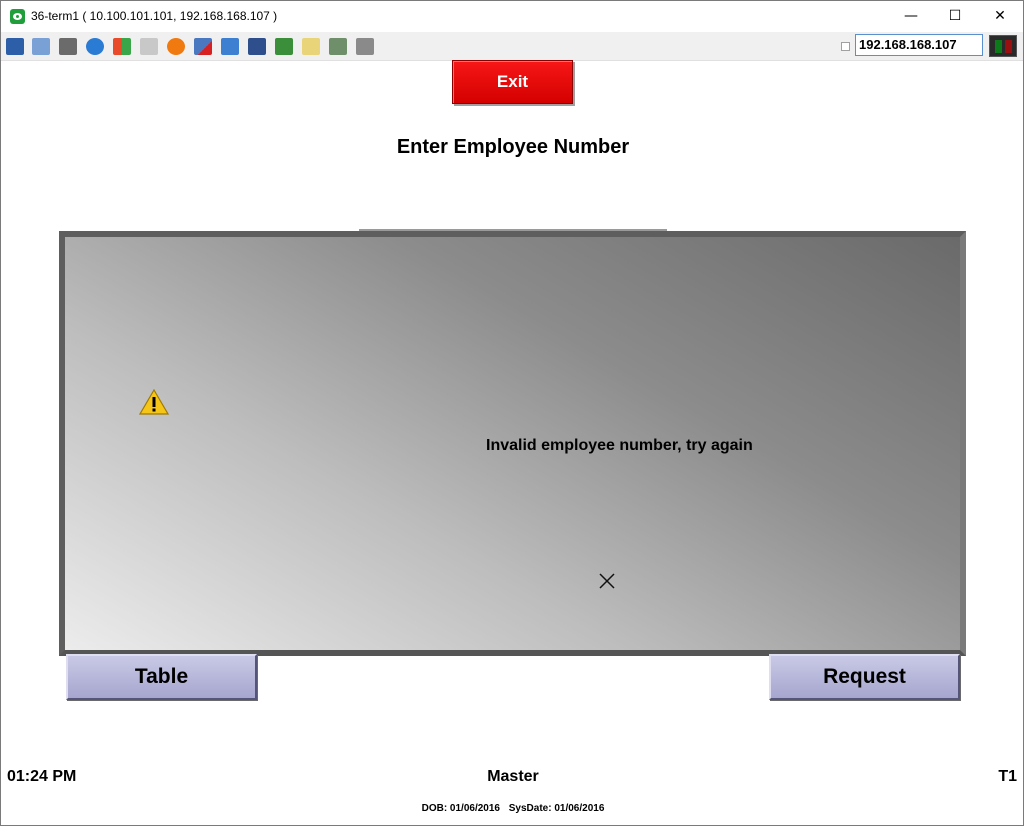 The width and height of the screenshot is (1024, 826). Describe the element at coordinates (1007, 776) in the screenshot. I see `terminal-label: T1` at that location.